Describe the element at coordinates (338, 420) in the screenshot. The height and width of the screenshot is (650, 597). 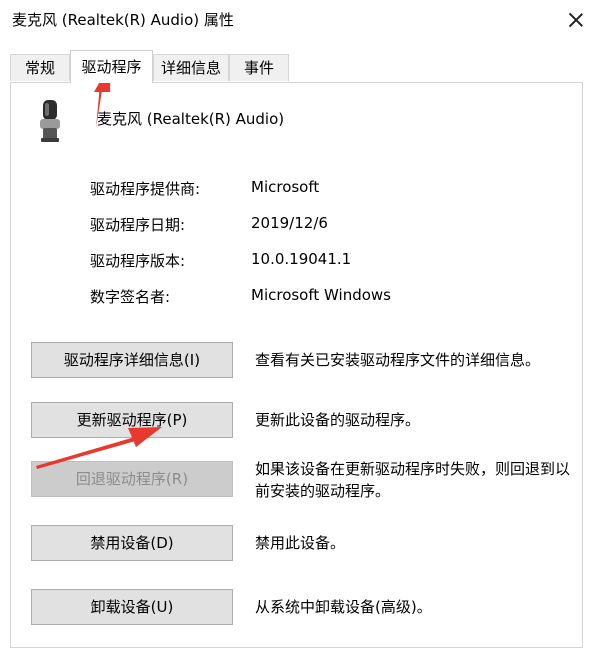
I see `update-driver-desc: 更新此设备的驱动程序。` at that location.